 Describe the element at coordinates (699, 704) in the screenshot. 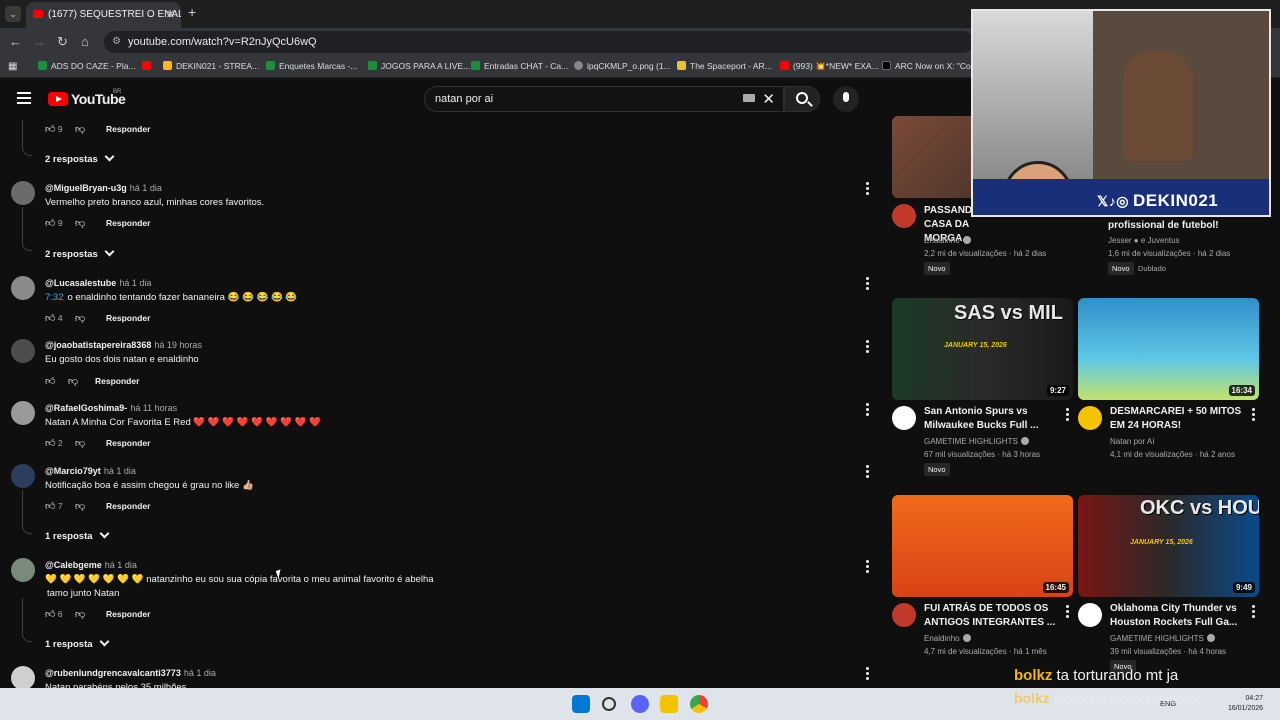

I see `chrome-icon` at that location.